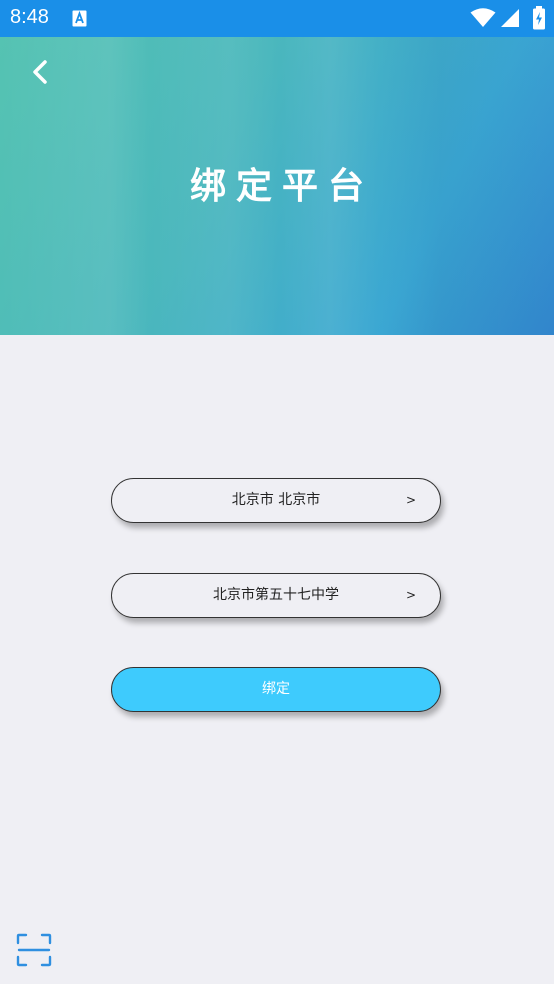  I want to click on page-title: 绑定平台, so click(281, 186).